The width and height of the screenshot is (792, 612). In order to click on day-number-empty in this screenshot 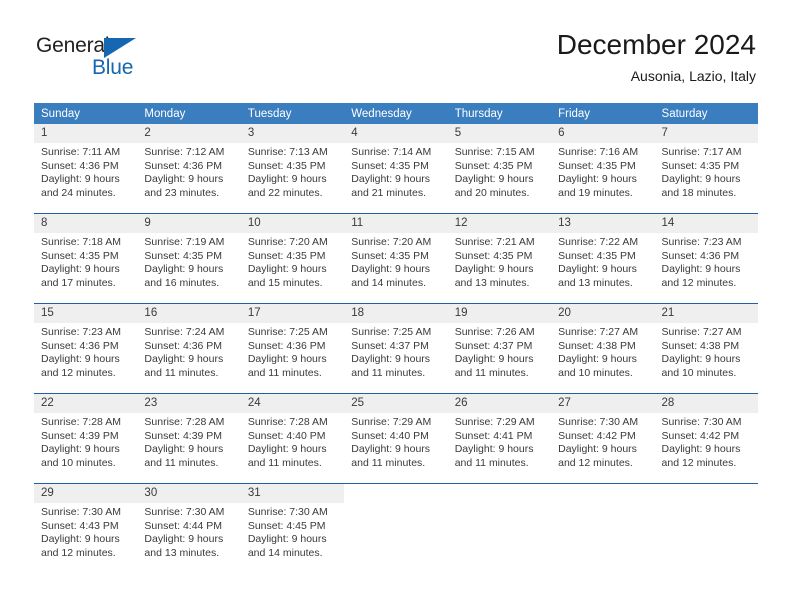, I will do `click(602, 493)`.